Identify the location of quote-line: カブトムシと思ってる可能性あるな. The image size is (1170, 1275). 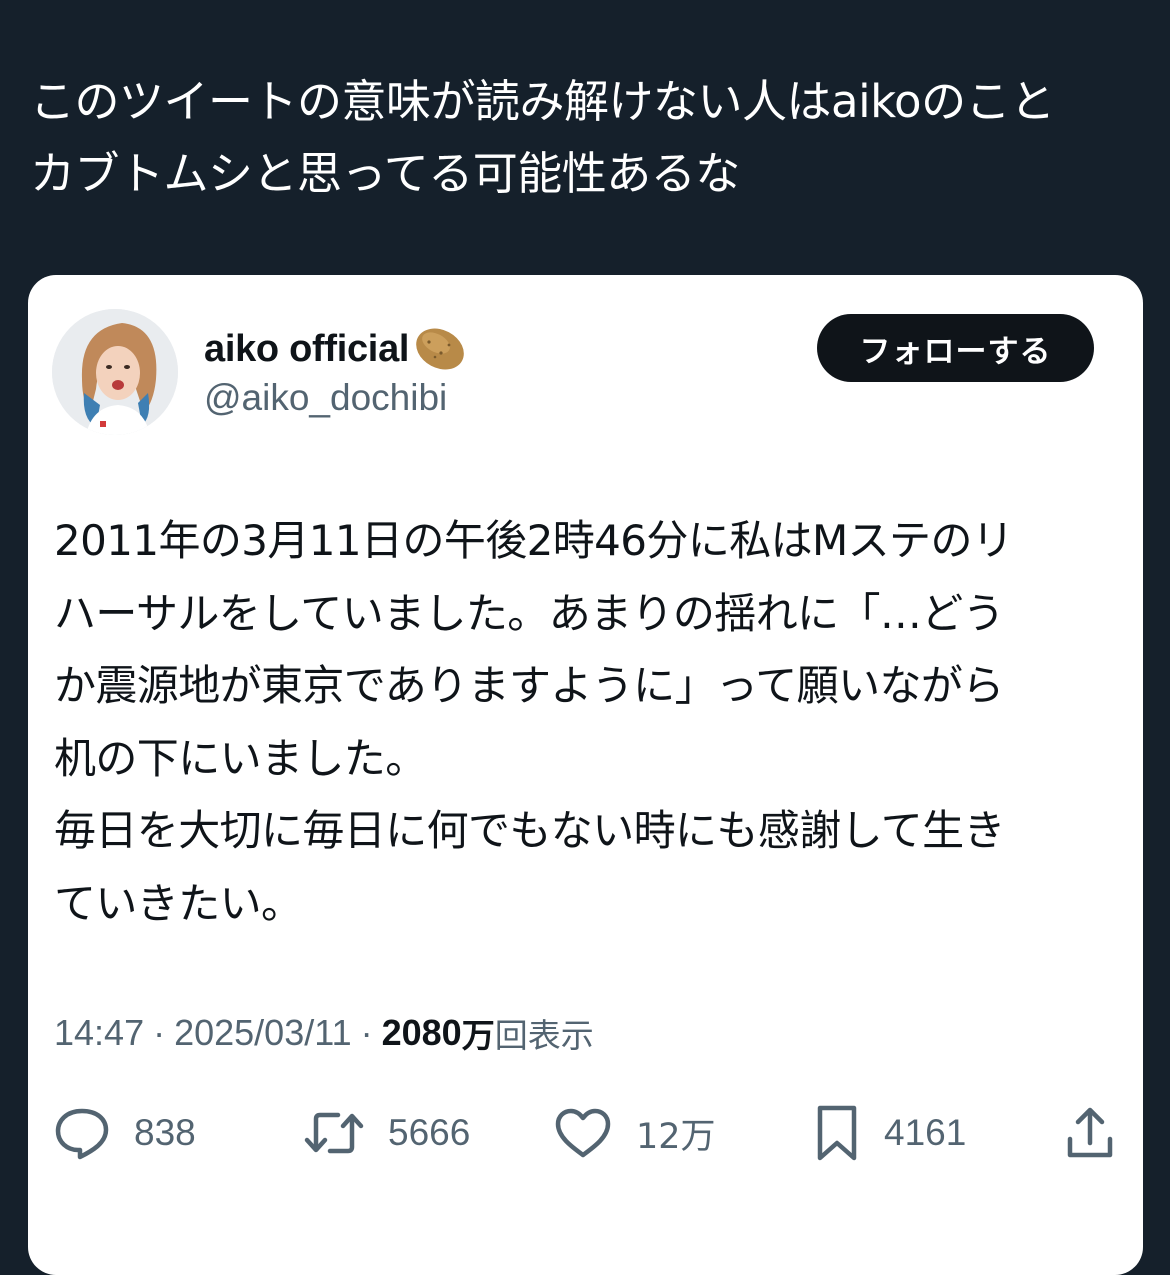
(385, 173).